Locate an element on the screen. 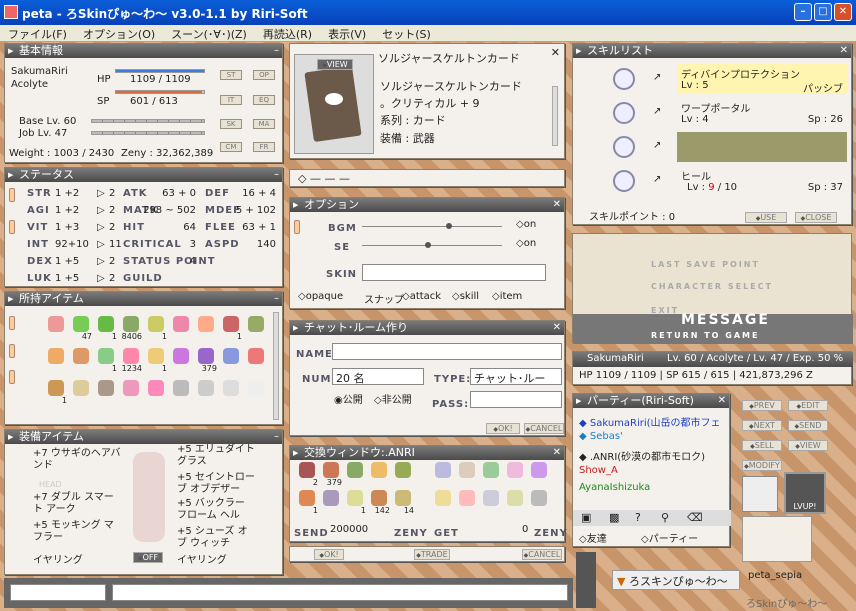 This screenshot has height=611, width=856. skill-row: ディバインプロテクション Lv : 5 パッシブ is located at coordinates (762, 79).